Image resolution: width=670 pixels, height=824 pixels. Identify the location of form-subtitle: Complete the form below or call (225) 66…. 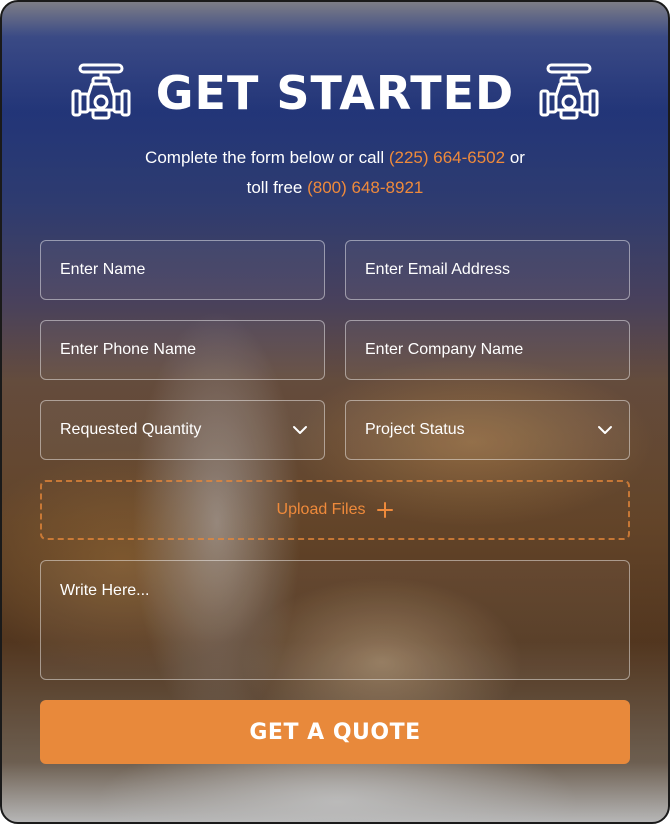
(335, 173).